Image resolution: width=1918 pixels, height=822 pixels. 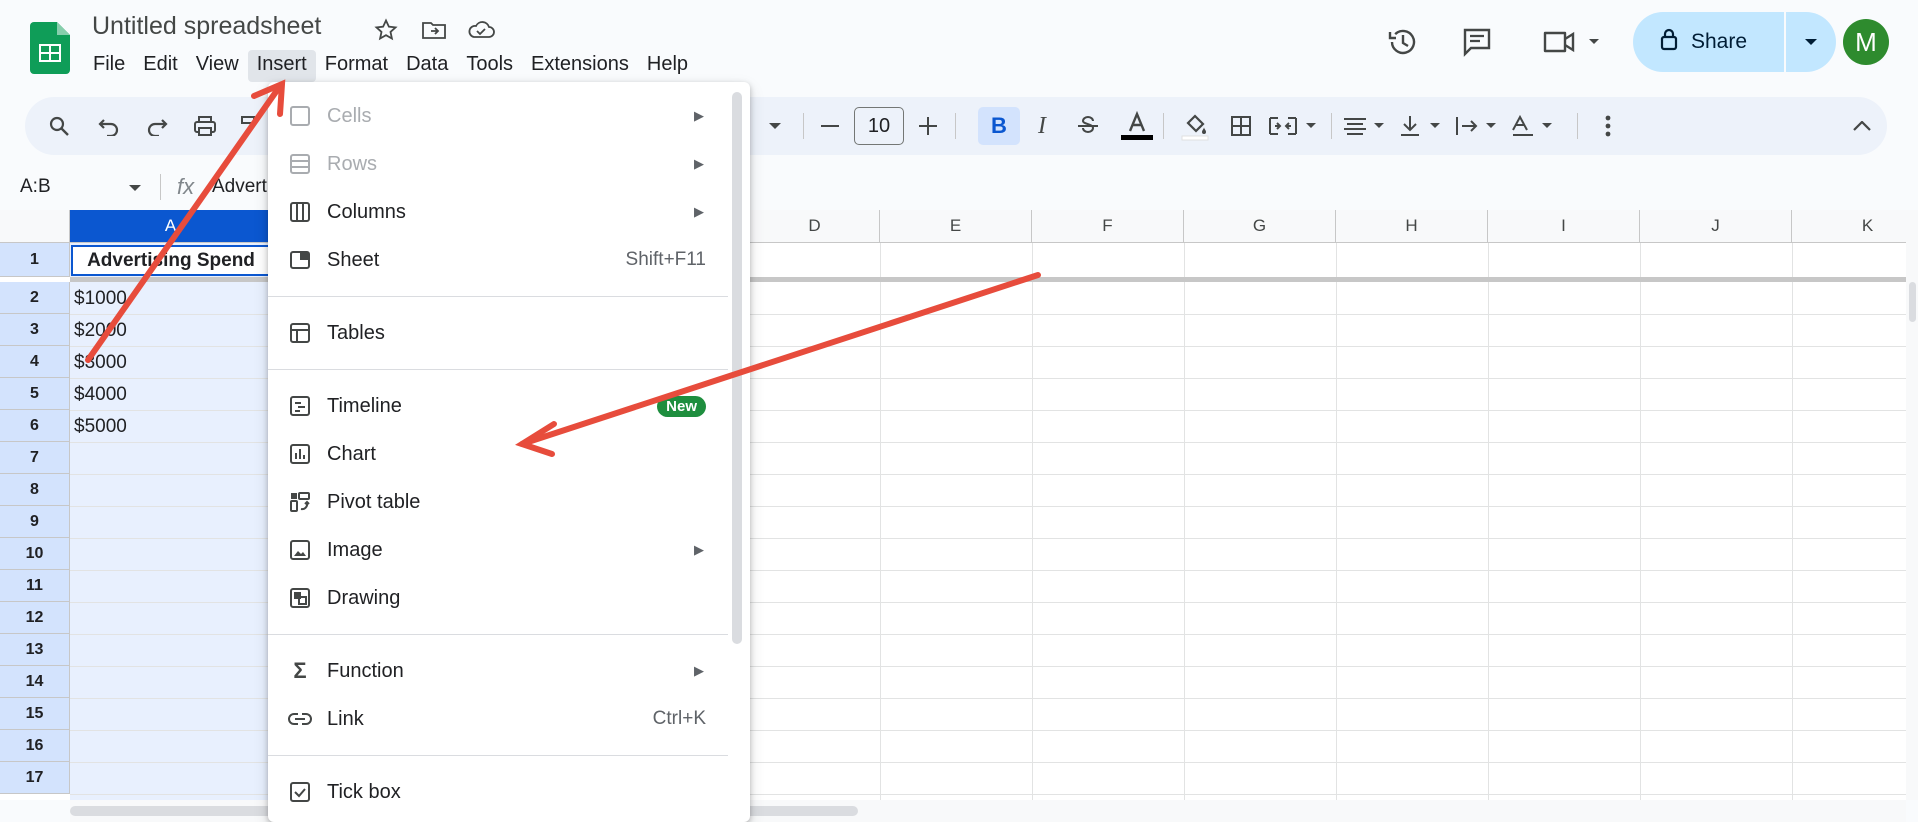 I want to click on menu-help: Help, so click(x=667, y=66).